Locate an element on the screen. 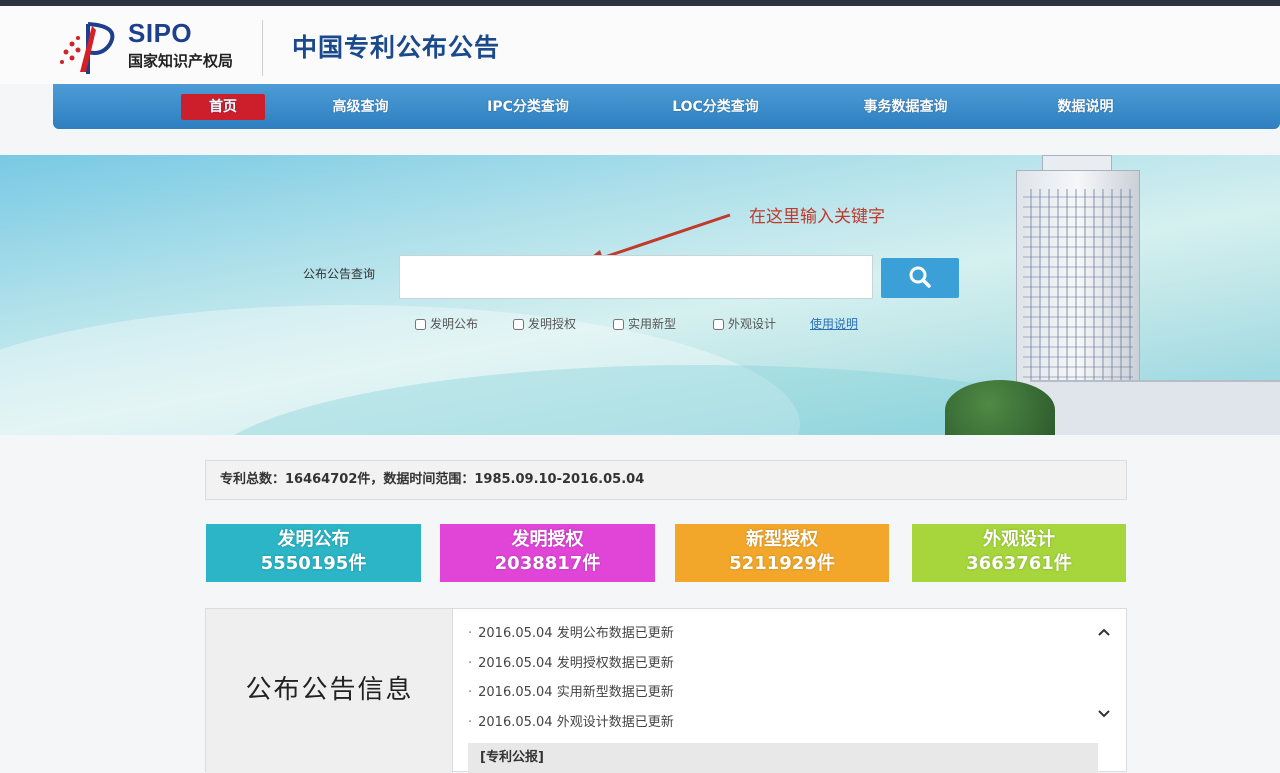 The height and width of the screenshot is (773, 1280). nav-item-ipc-search: IPC分类查询 is located at coordinates (528, 107).